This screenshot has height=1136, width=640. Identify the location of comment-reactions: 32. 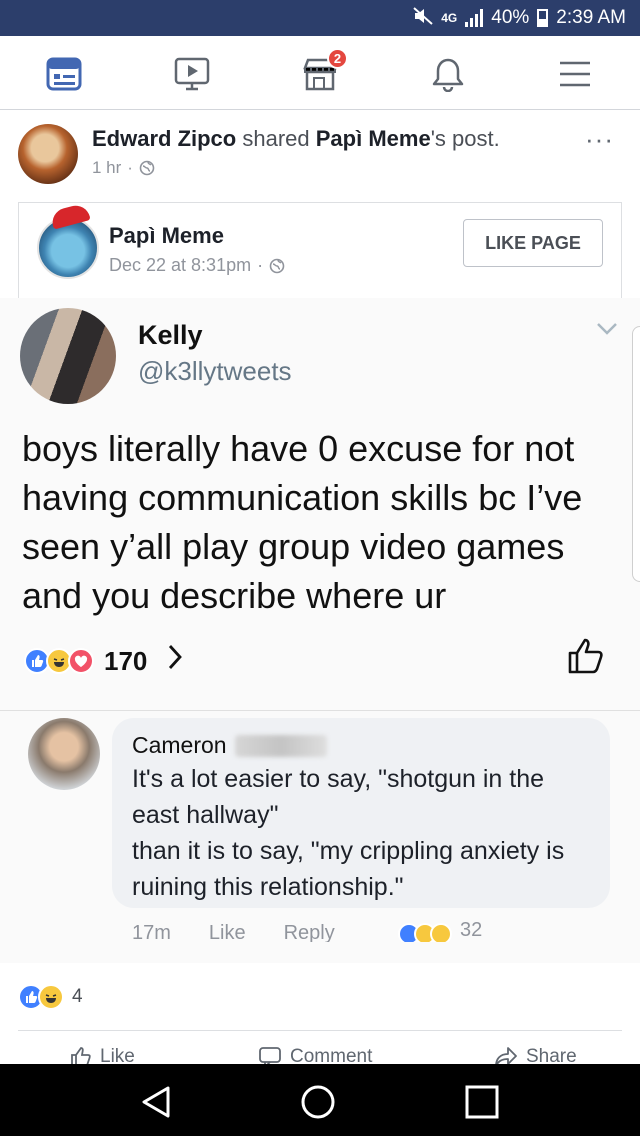
(440, 930).